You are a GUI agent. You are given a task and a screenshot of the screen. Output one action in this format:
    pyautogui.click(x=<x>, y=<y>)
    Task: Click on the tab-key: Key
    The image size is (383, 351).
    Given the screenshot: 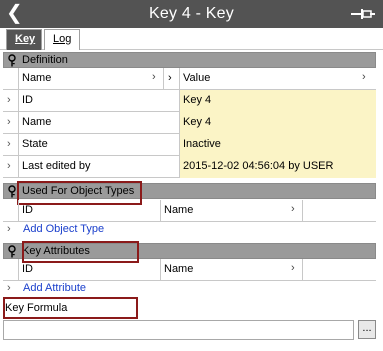 What is the action you would take?
    pyautogui.click(x=24, y=39)
    